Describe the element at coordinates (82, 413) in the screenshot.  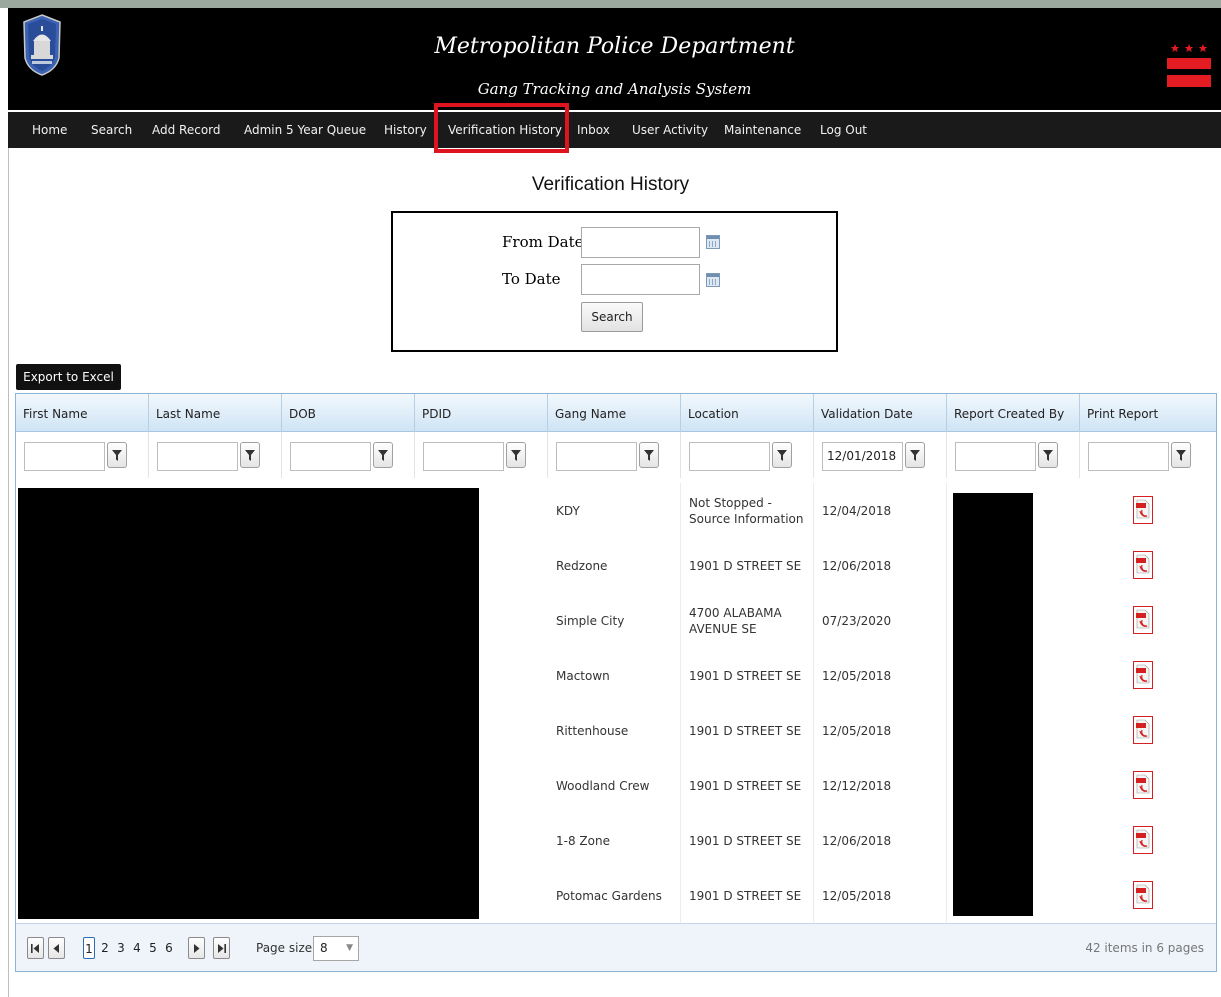
I see `column-header-first-name: First Name` at that location.